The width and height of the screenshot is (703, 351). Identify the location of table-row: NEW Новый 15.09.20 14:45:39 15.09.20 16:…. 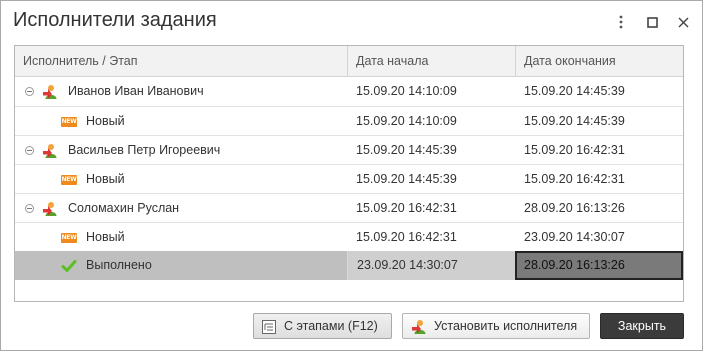
(349, 178).